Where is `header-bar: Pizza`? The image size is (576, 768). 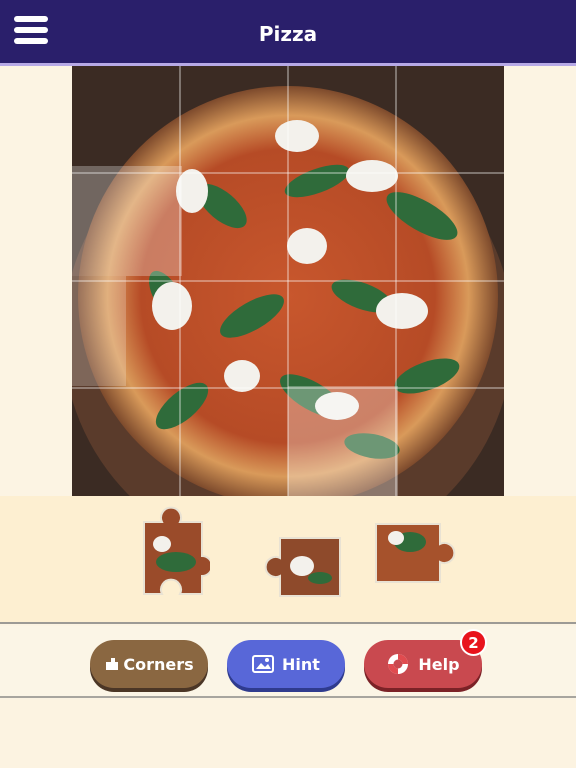
header-bar: Pizza is located at coordinates (288, 33).